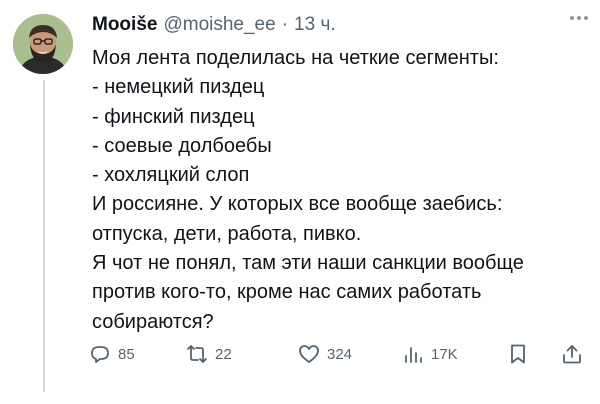 This screenshot has width=600, height=404. Describe the element at coordinates (429, 354) in the screenshot. I see `views-button: 17K` at that location.